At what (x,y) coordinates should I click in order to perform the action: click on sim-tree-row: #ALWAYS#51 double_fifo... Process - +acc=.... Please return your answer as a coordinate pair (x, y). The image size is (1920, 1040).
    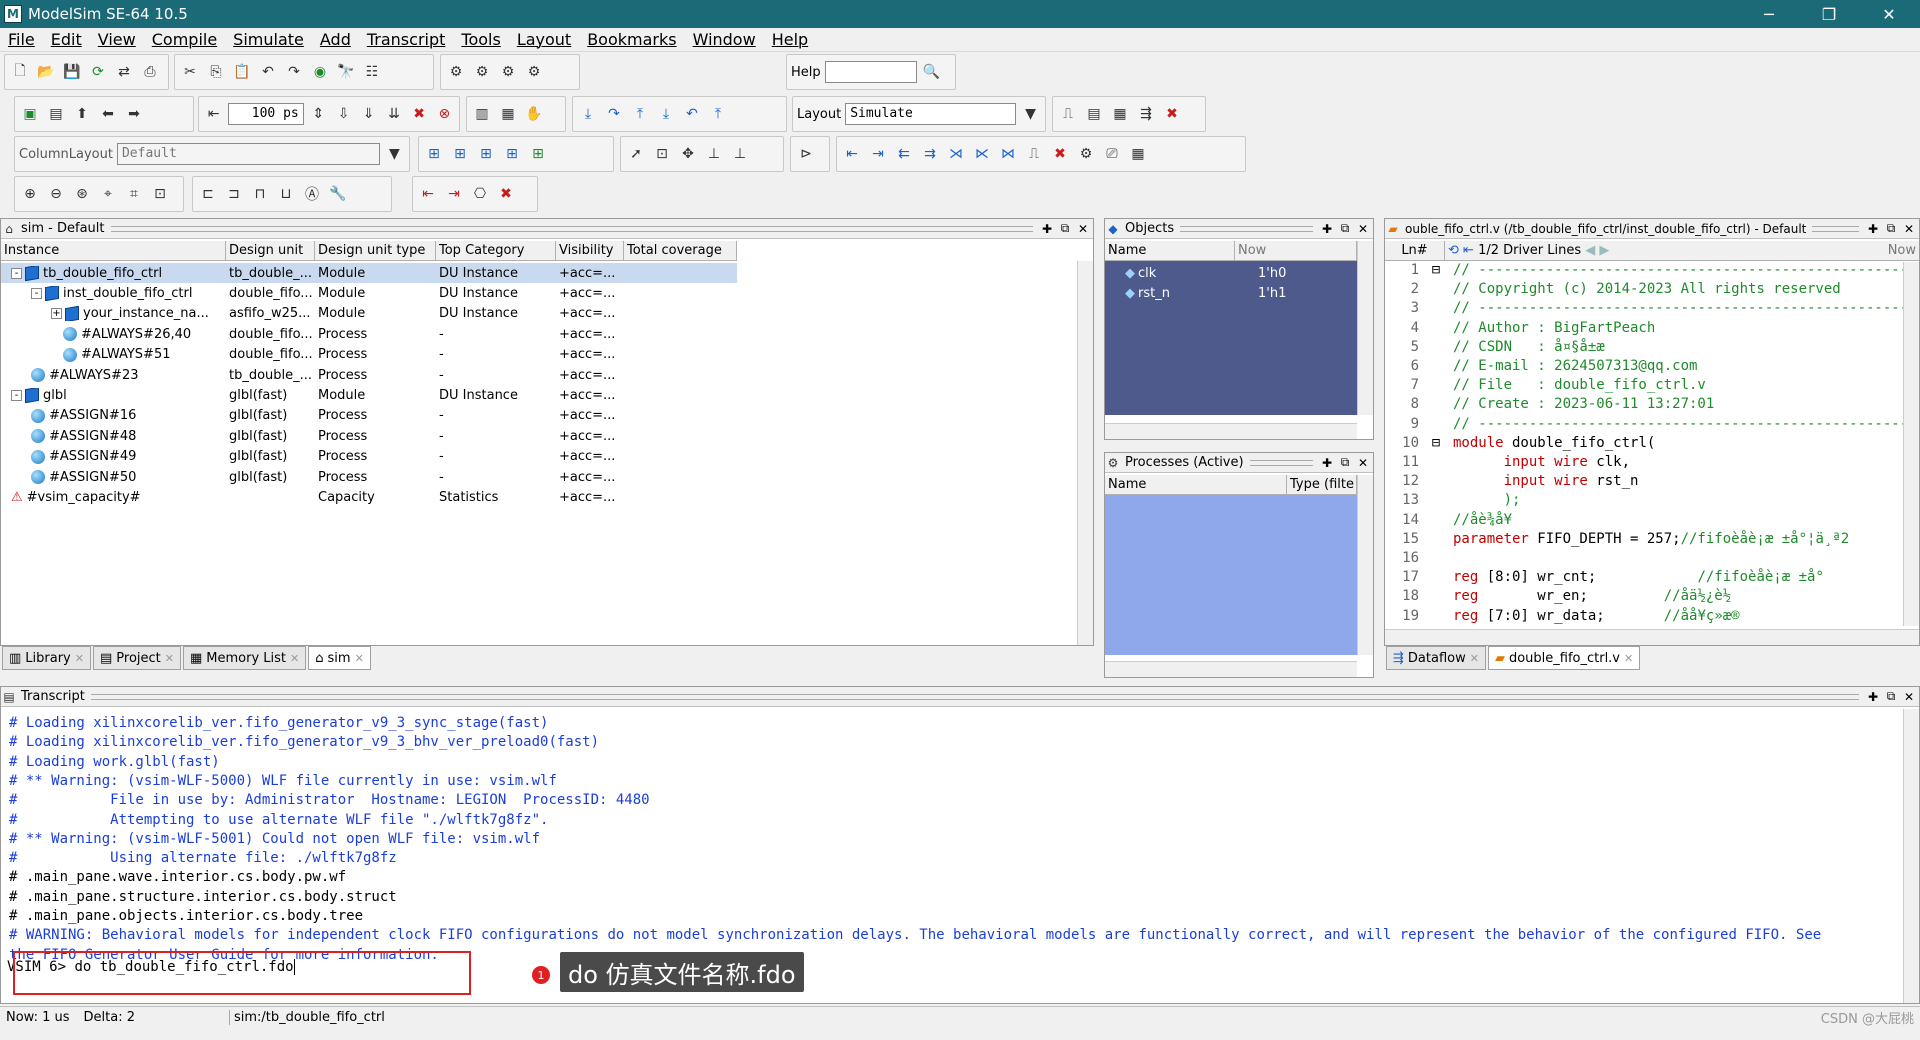
    Looking at the image, I should click on (369, 355).